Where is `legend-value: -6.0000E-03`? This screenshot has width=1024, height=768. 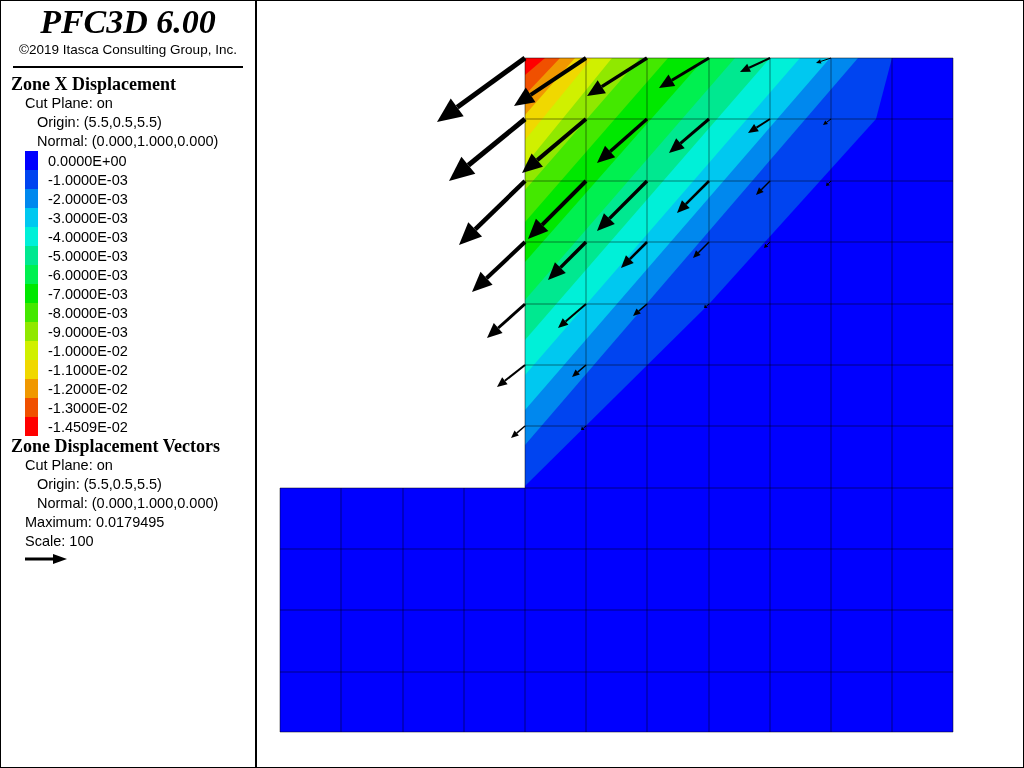
legend-value: -6.0000E-03 is located at coordinates (88, 274).